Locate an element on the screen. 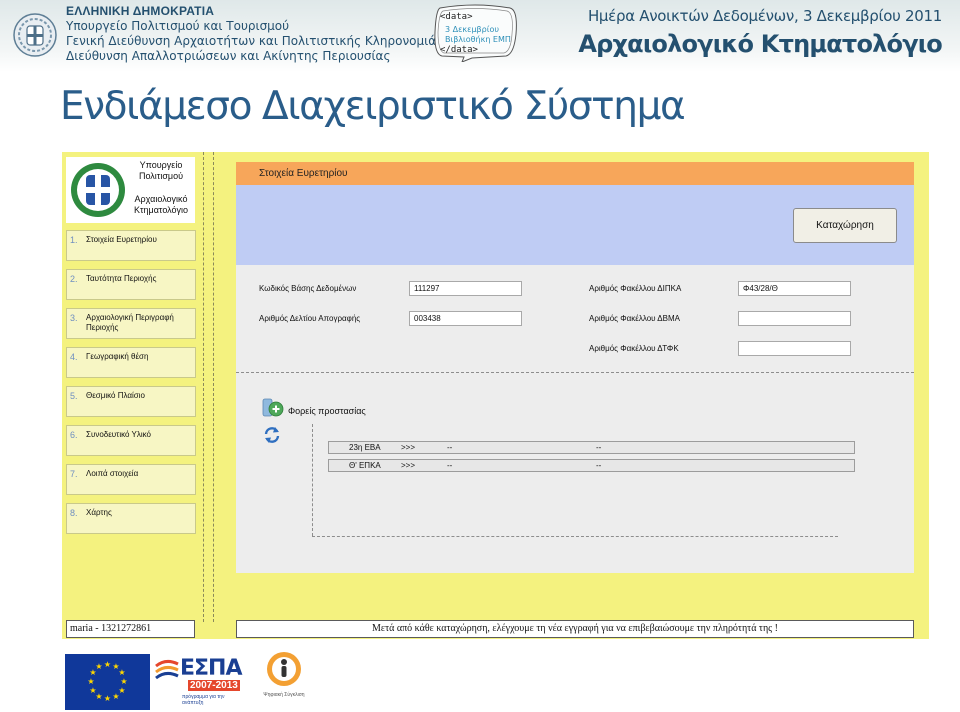  refresh-icon is located at coordinates (272, 435).